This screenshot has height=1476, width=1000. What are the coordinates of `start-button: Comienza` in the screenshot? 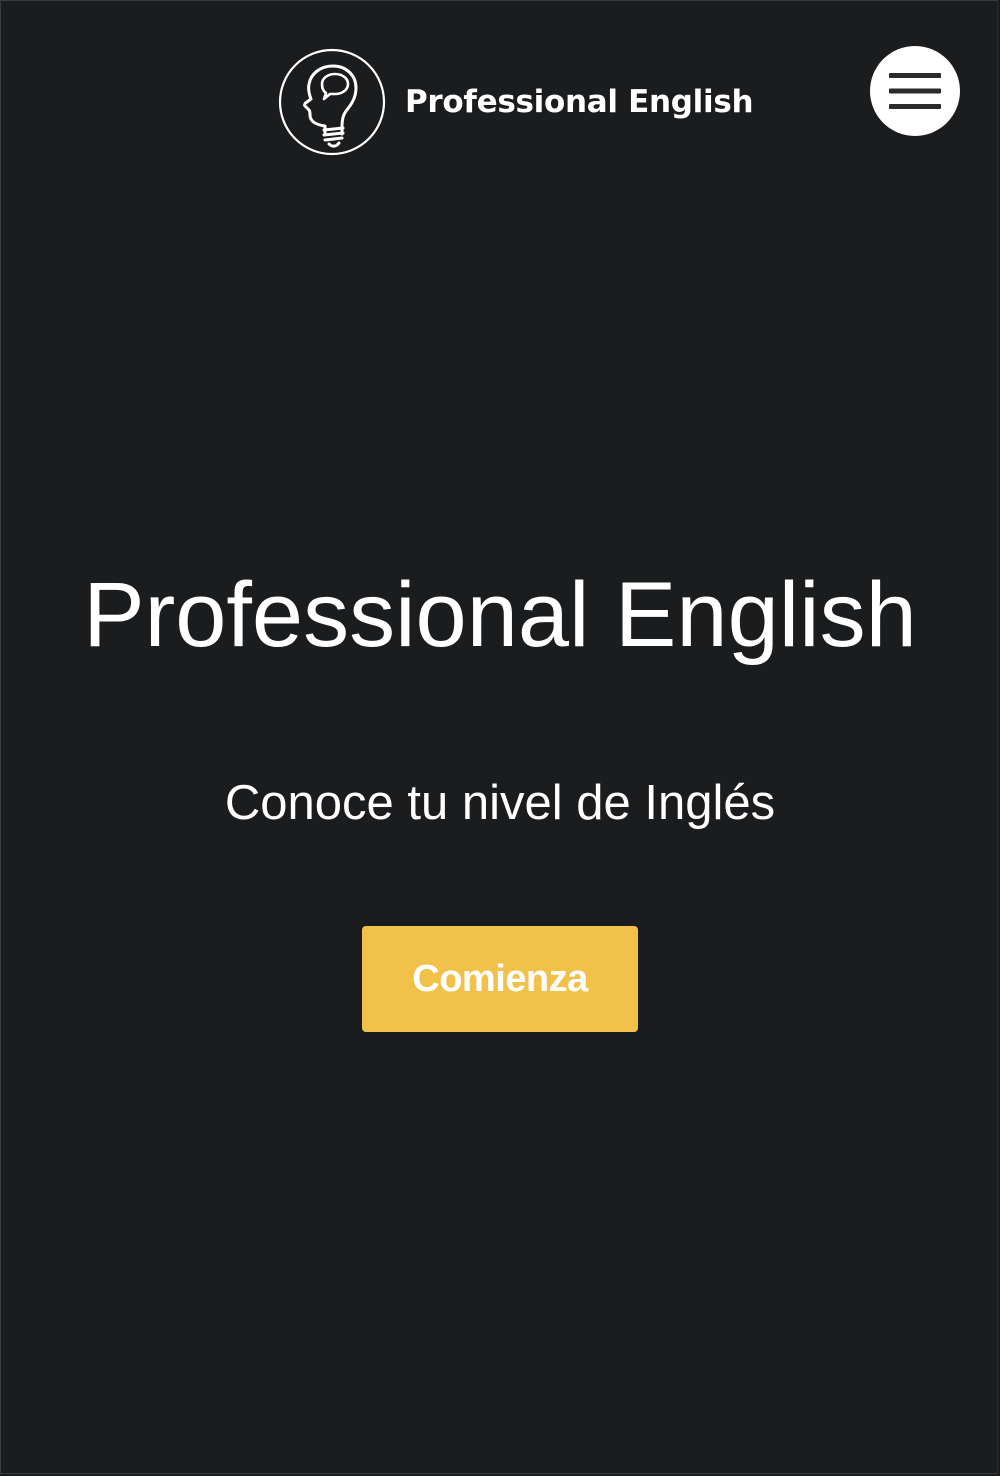 It's located at (500, 979).